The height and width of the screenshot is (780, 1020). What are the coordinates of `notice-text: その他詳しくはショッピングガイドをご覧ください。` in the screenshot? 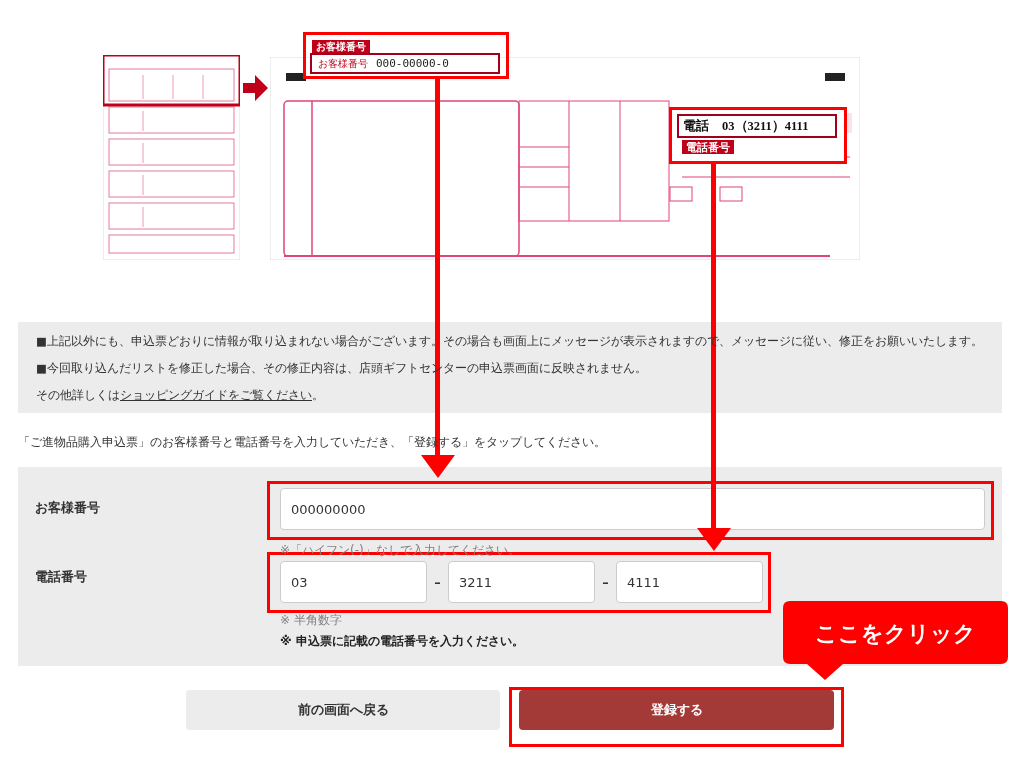 It's located at (180, 395).